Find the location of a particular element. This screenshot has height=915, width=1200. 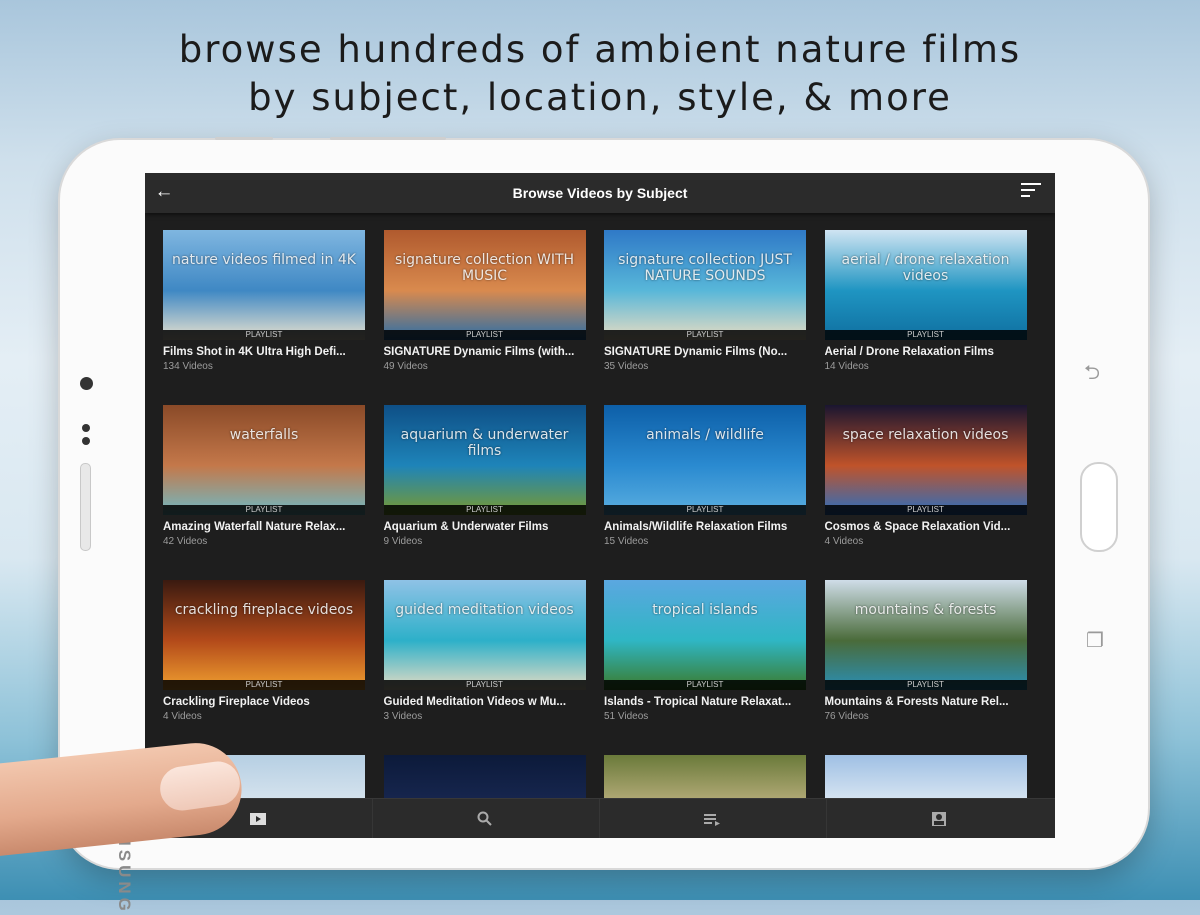

video-thumbnail: signature collection WITH MUSIC PLAYLIST is located at coordinates (484, 285).